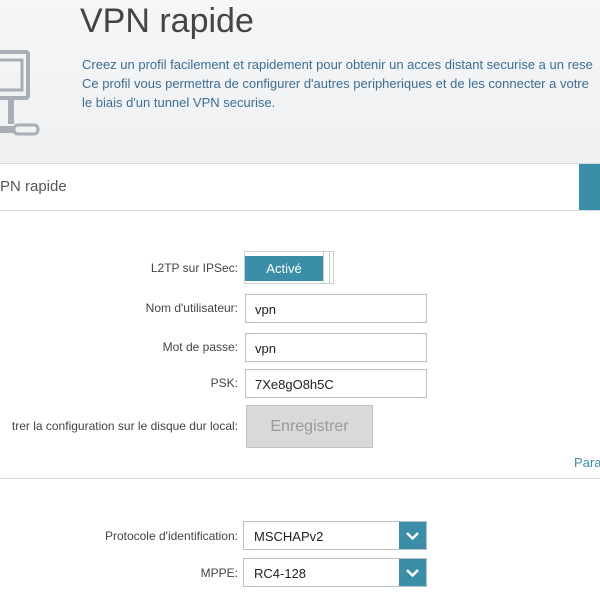 The width and height of the screenshot is (600, 600). I want to click on mppe-label: MPPE:, so click(219, 573).